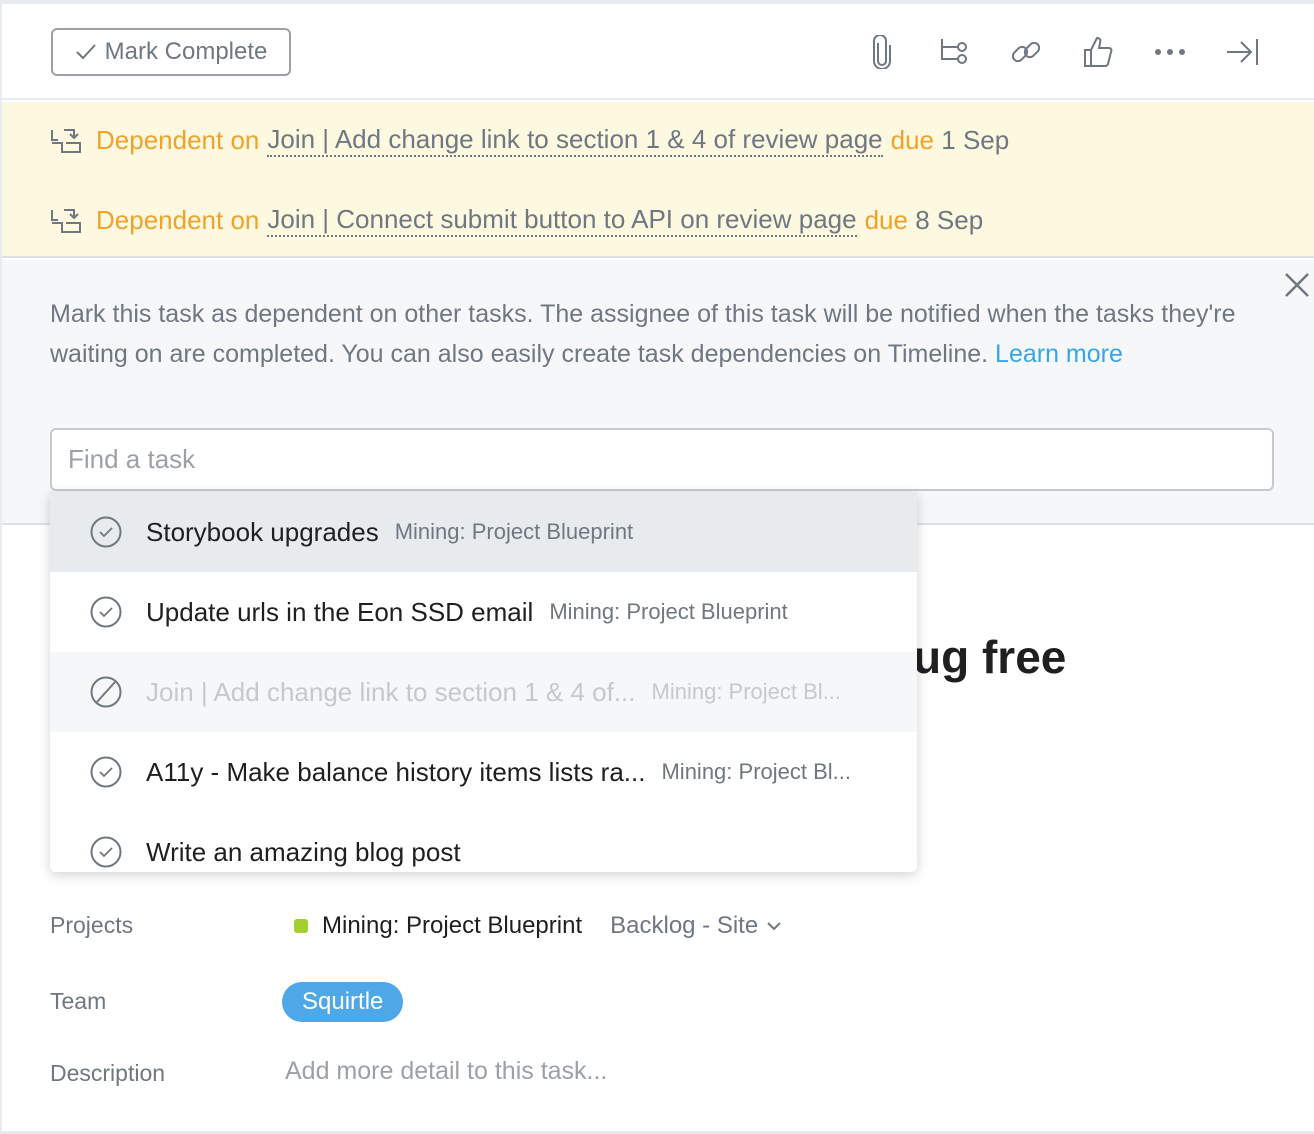 This screenshot has width=1314, height=1134. What do you see at coordinates (1170, 52) in the screenshot?
I see `more-icon` at bounding box center [1170, 52].